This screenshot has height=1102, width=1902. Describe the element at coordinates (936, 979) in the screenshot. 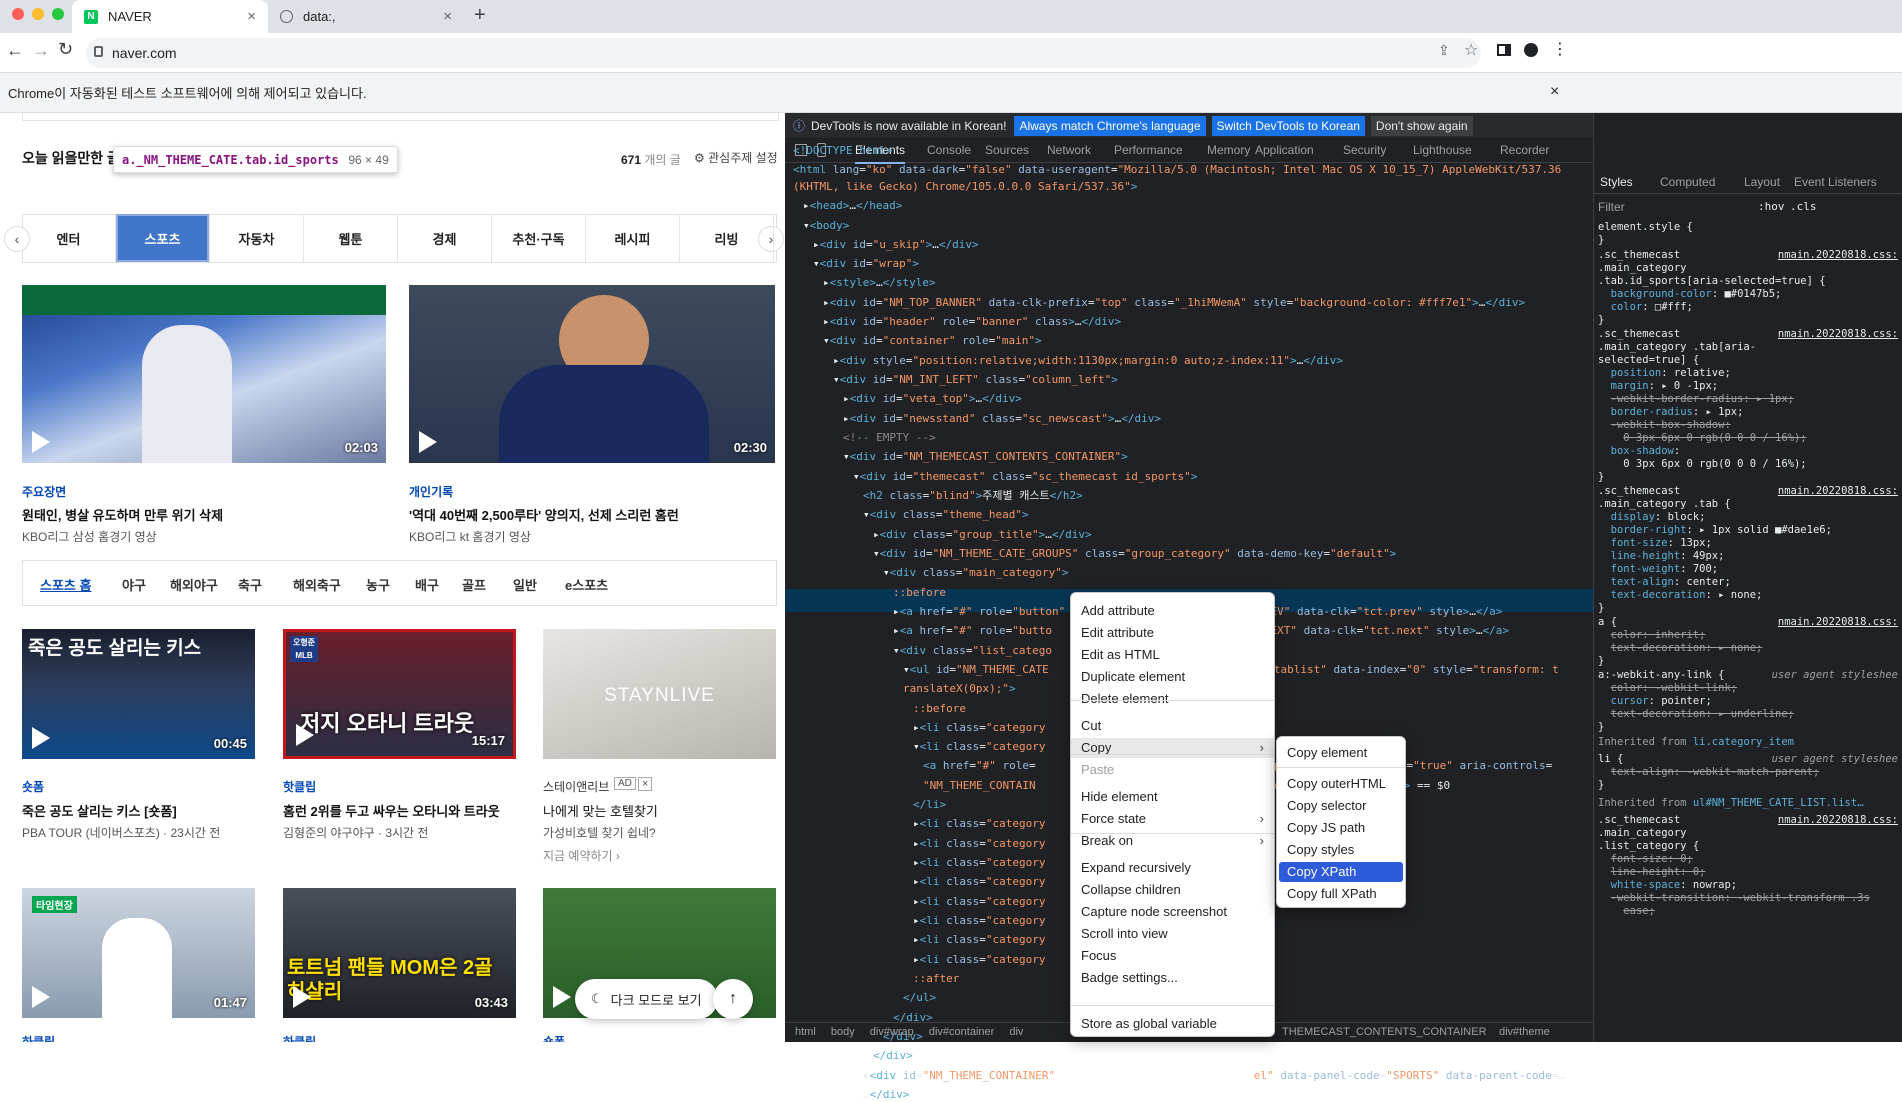

I see `dom-node-line: ::after` at that location.